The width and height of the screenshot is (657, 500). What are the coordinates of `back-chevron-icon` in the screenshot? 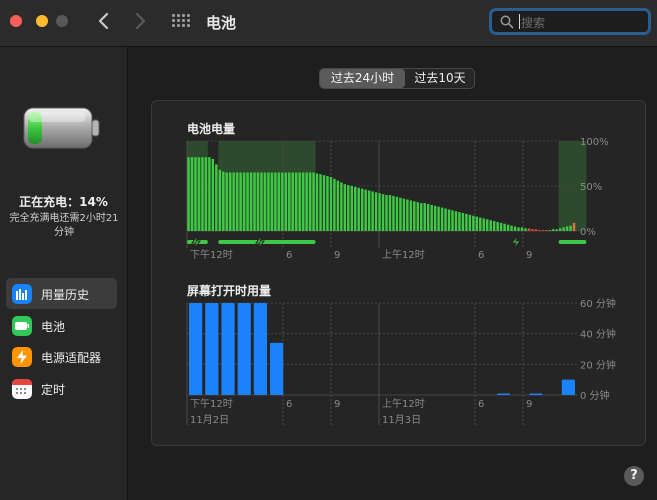 It's located at (104, 21).